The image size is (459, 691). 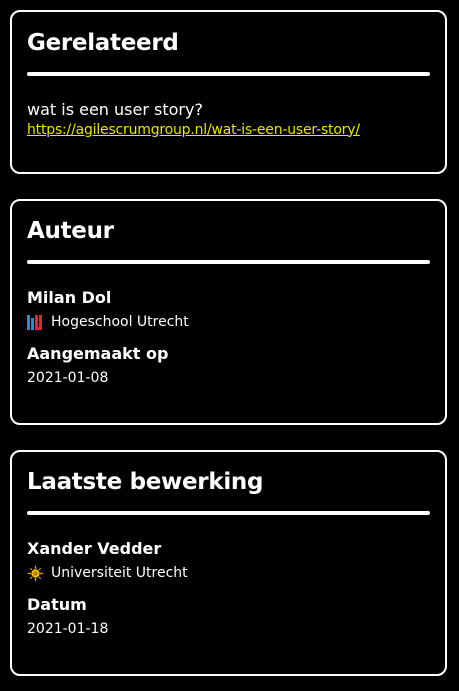 I want to click on editor-organisation-name: Universiteit Utrecht, so click(x=119, y=573).